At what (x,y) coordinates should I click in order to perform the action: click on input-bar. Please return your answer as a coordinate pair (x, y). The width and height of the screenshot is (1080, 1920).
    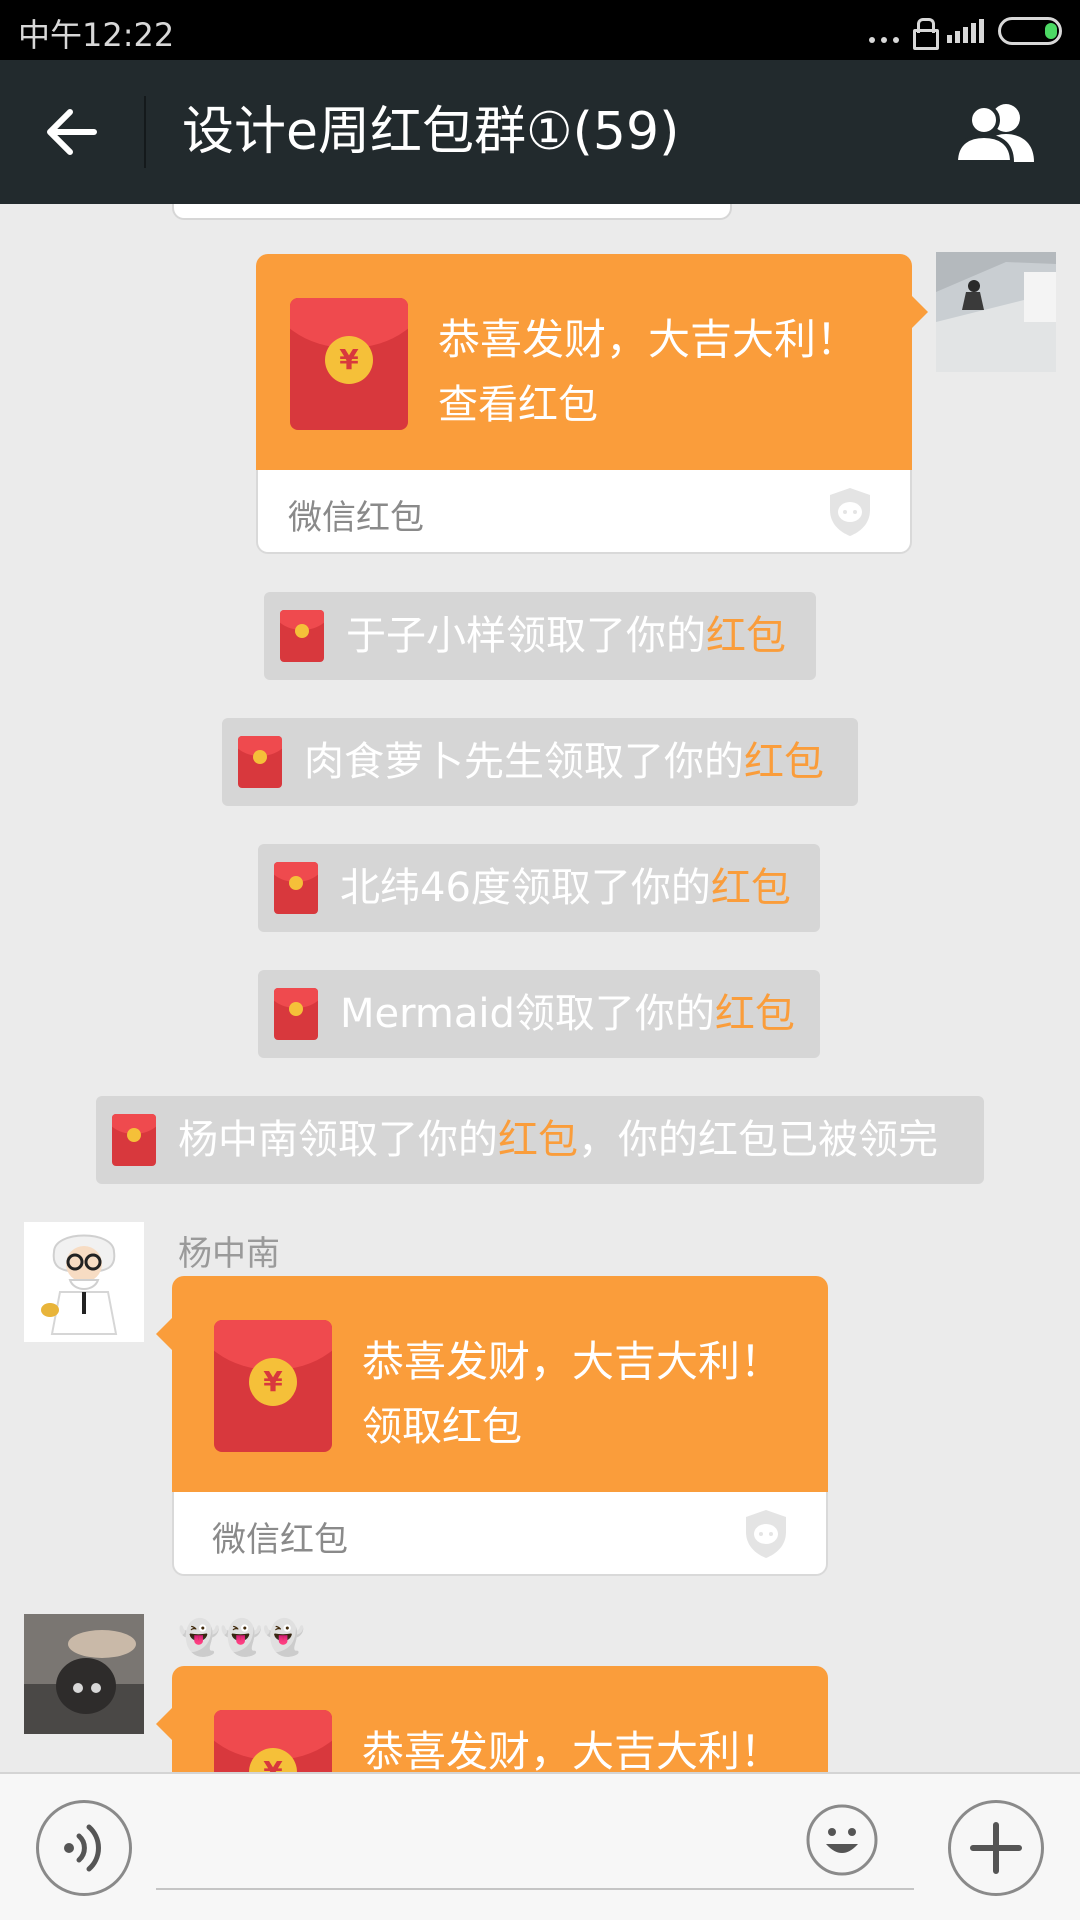
    Looking at the image, I should click on (540, 1846).